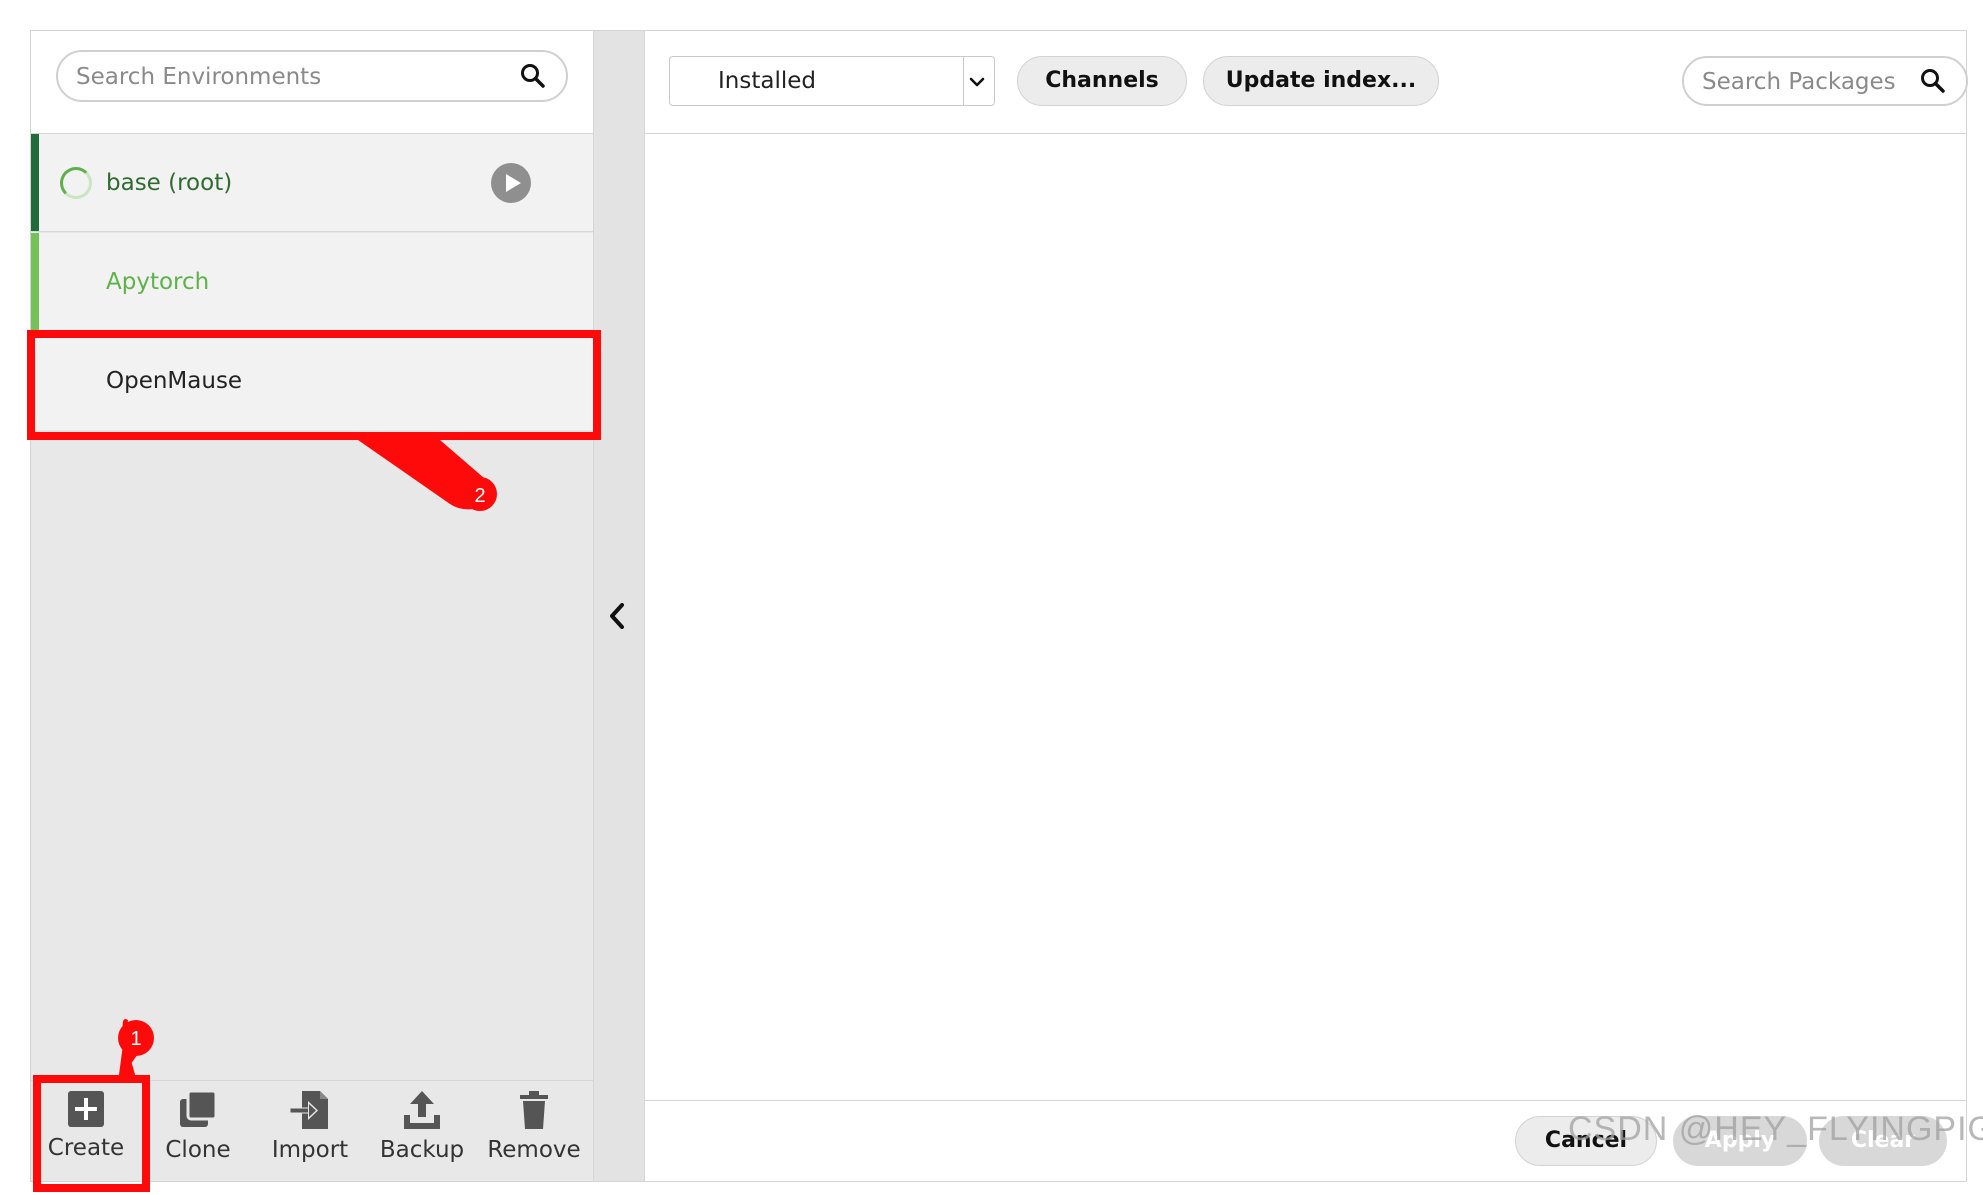  What do you see at coordinates (307, 761) in the screenshot?
I see `annotation-callouts: 2 1` at bounding box center [307, 761].